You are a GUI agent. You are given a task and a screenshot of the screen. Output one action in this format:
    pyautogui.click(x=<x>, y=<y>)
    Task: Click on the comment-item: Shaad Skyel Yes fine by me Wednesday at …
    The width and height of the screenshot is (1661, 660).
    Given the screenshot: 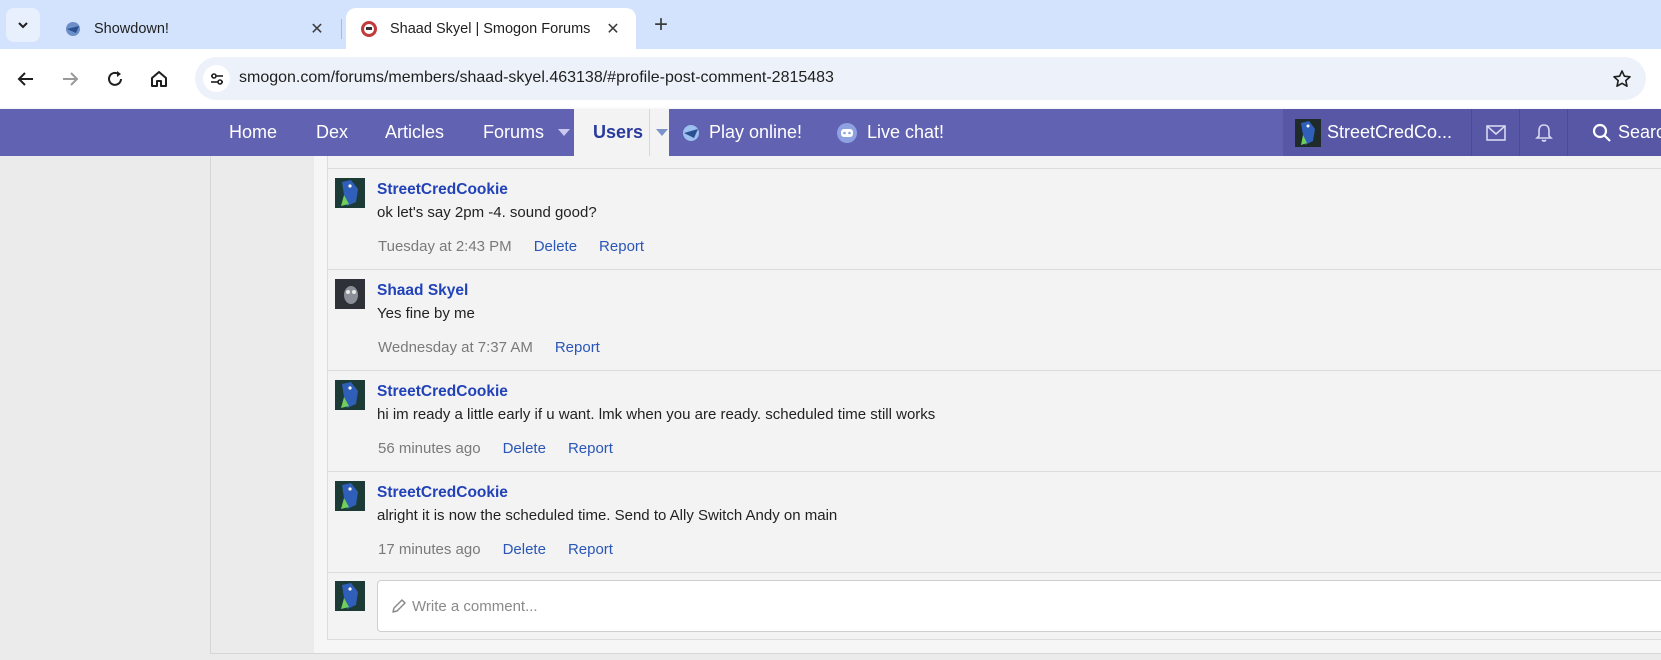 What is the action you would take?
    pyautogui.click(x=994, y=320)
    